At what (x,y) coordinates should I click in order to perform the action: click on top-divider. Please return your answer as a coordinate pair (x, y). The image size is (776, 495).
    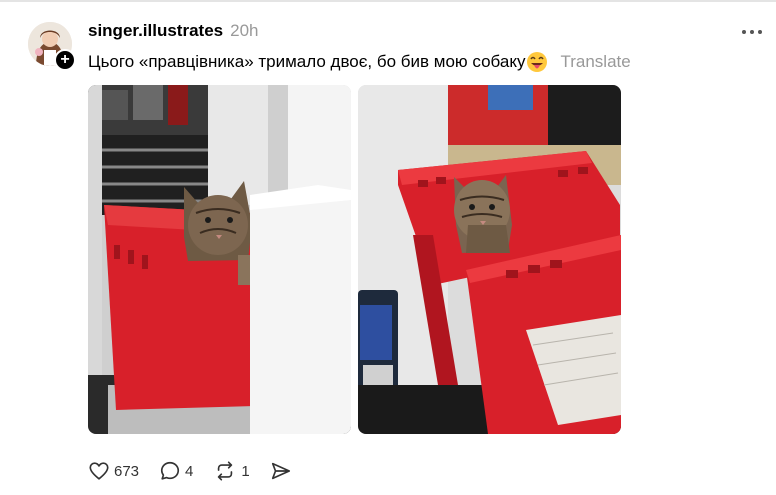
    Looking at the image, I should click on (388, 1).